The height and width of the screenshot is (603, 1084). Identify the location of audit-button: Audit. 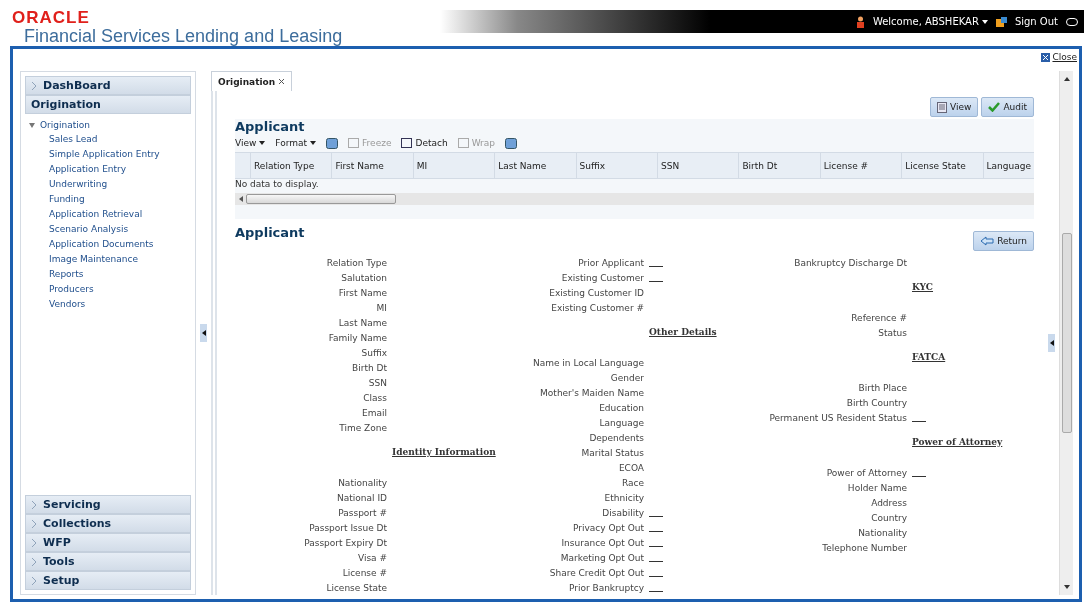
(1007, 107).